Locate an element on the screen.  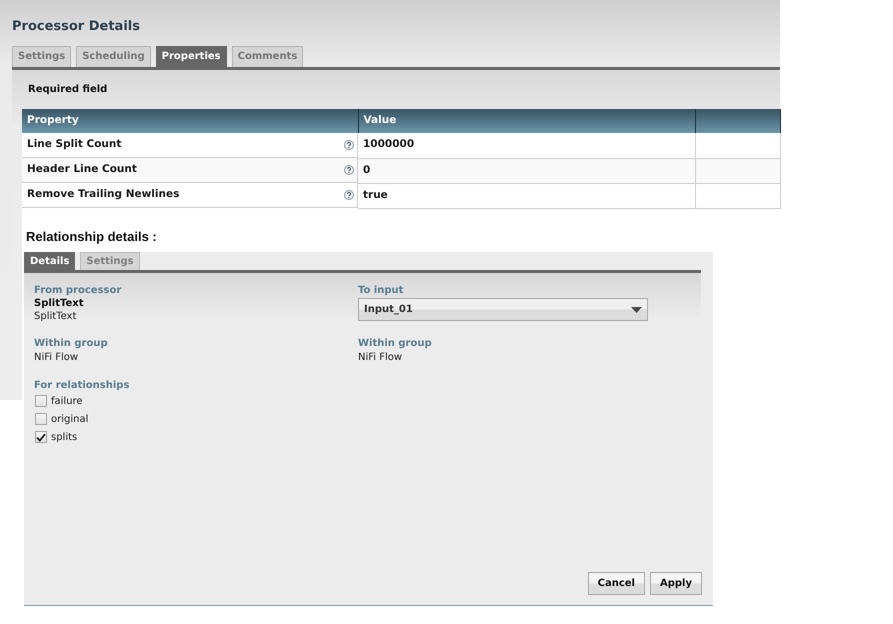
section-heading: Relationship details : is located at coordinates (91, 236).